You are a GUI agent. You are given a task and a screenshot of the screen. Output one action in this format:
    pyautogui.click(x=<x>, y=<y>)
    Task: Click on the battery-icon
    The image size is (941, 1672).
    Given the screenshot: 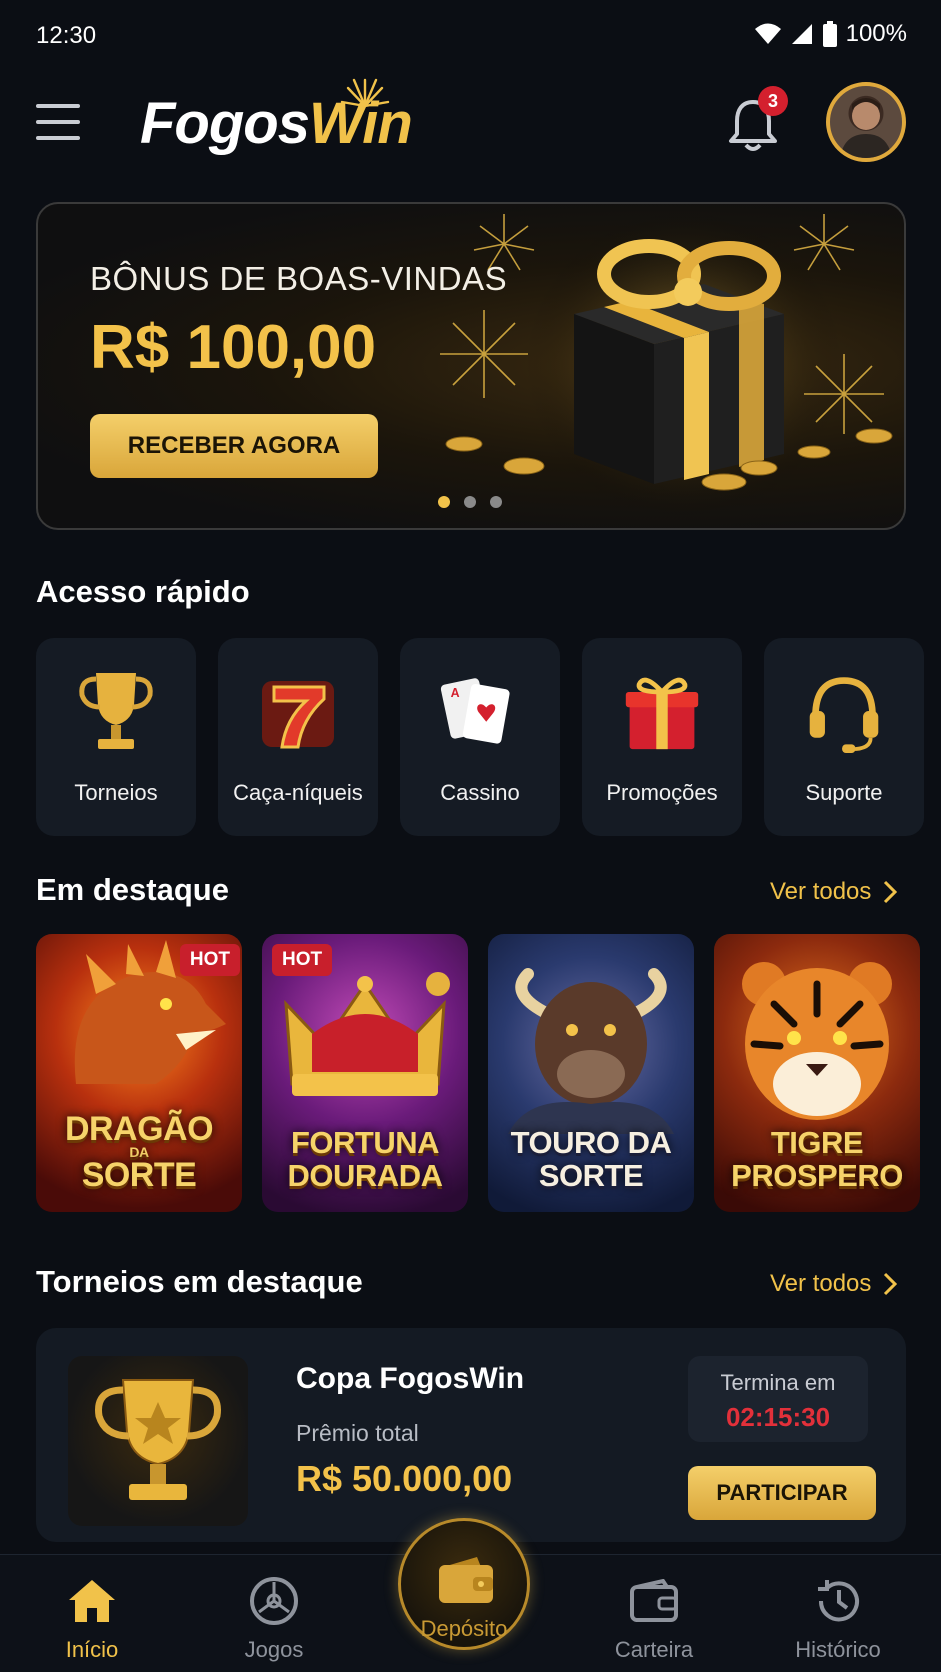 What is the action you would take?
    pyautogui.click(x=829, y=34)
    